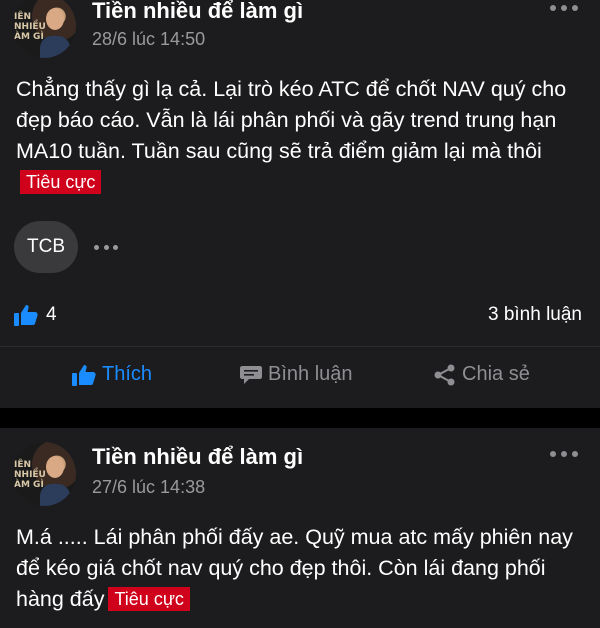 The height and width of the screenshot is (628, 600). Describe the element at coordinates (149, 487) in the screenshot. I see `post-time: 27/6 lúc 14:38` at that location.